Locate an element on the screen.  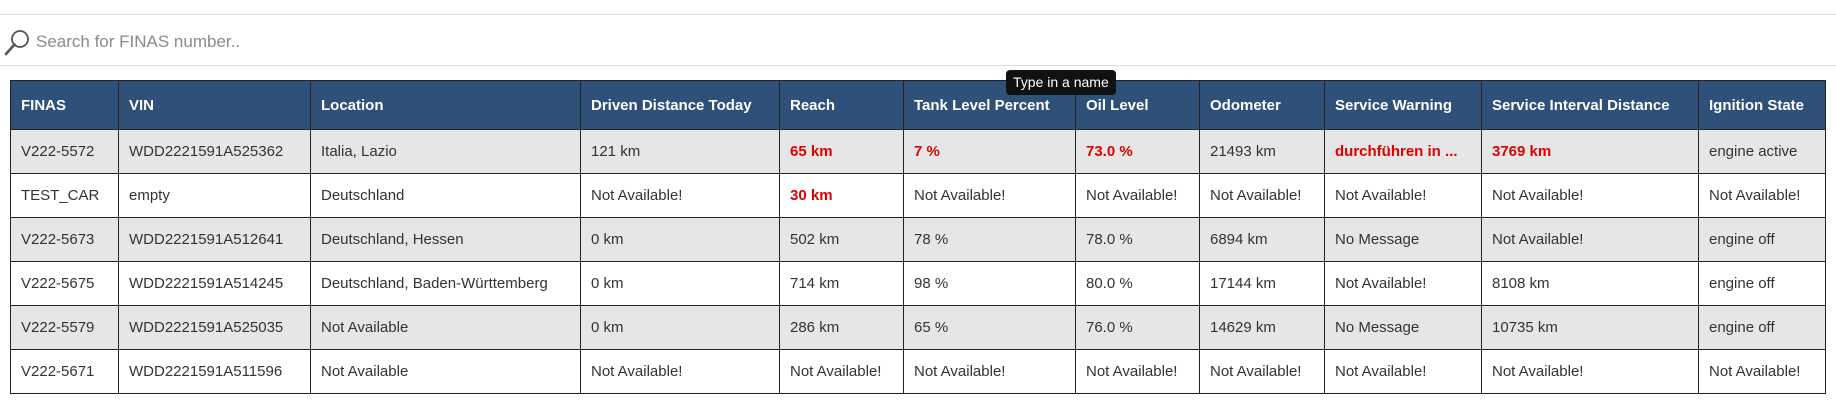
cell-vin: WDD2221591A512641 is located at coordinates (214, 239).